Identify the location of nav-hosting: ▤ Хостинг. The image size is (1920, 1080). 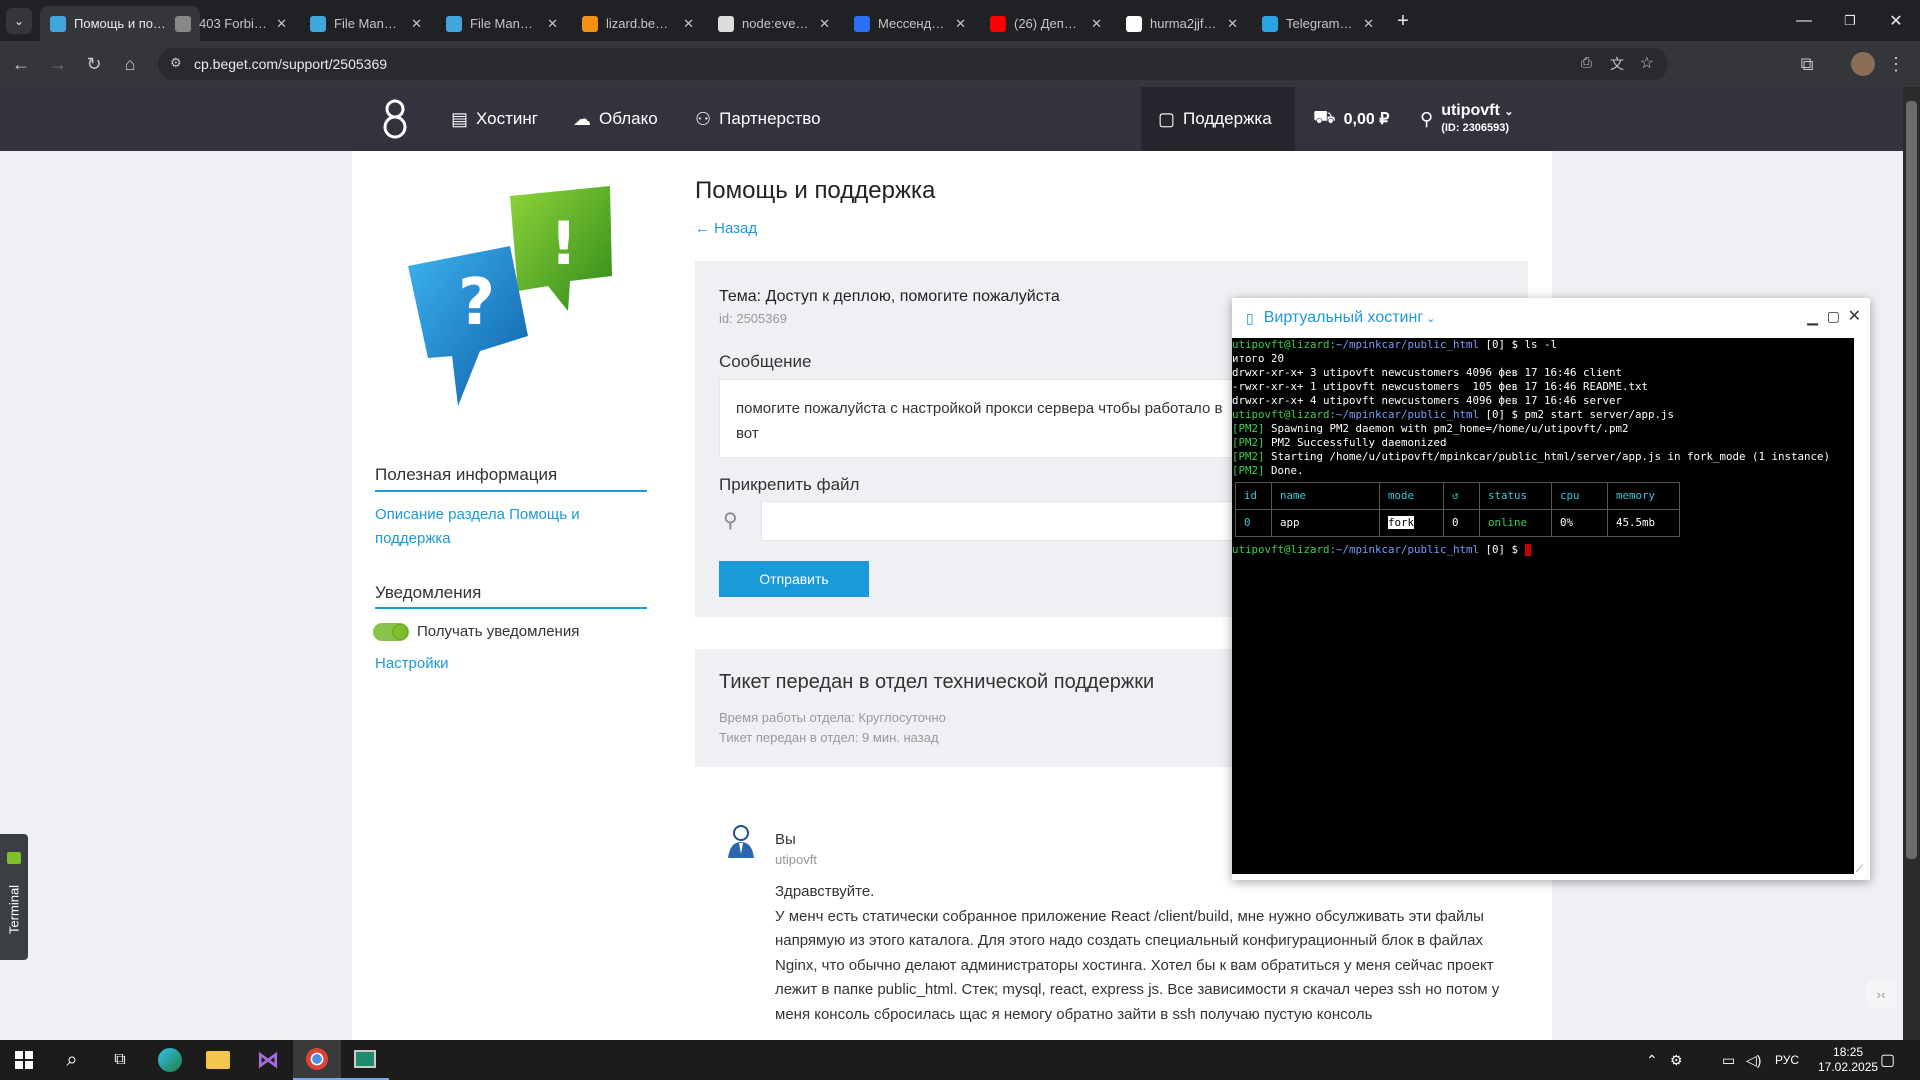
(494, 119).